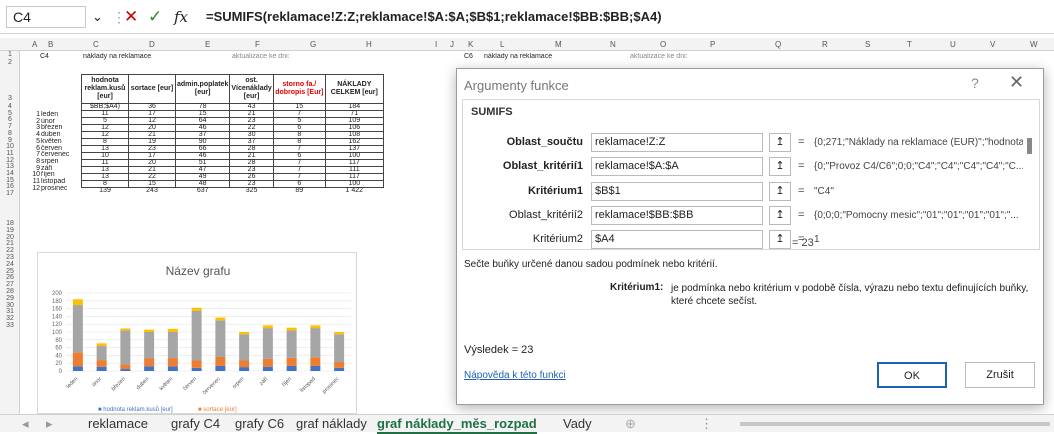 This screenshot has height=434, width=1054. I want to click on cancel-icon: ✕, so click(131, 17).